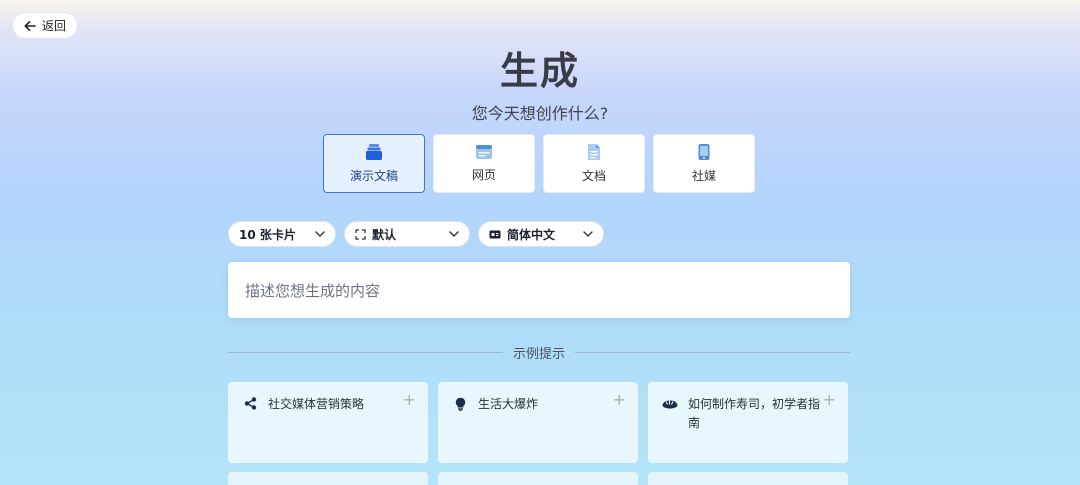 The image size is (1080, 485). Describe the element at coordinates (365, 352) in the screenshot. I see `divider-line-left` at that location.